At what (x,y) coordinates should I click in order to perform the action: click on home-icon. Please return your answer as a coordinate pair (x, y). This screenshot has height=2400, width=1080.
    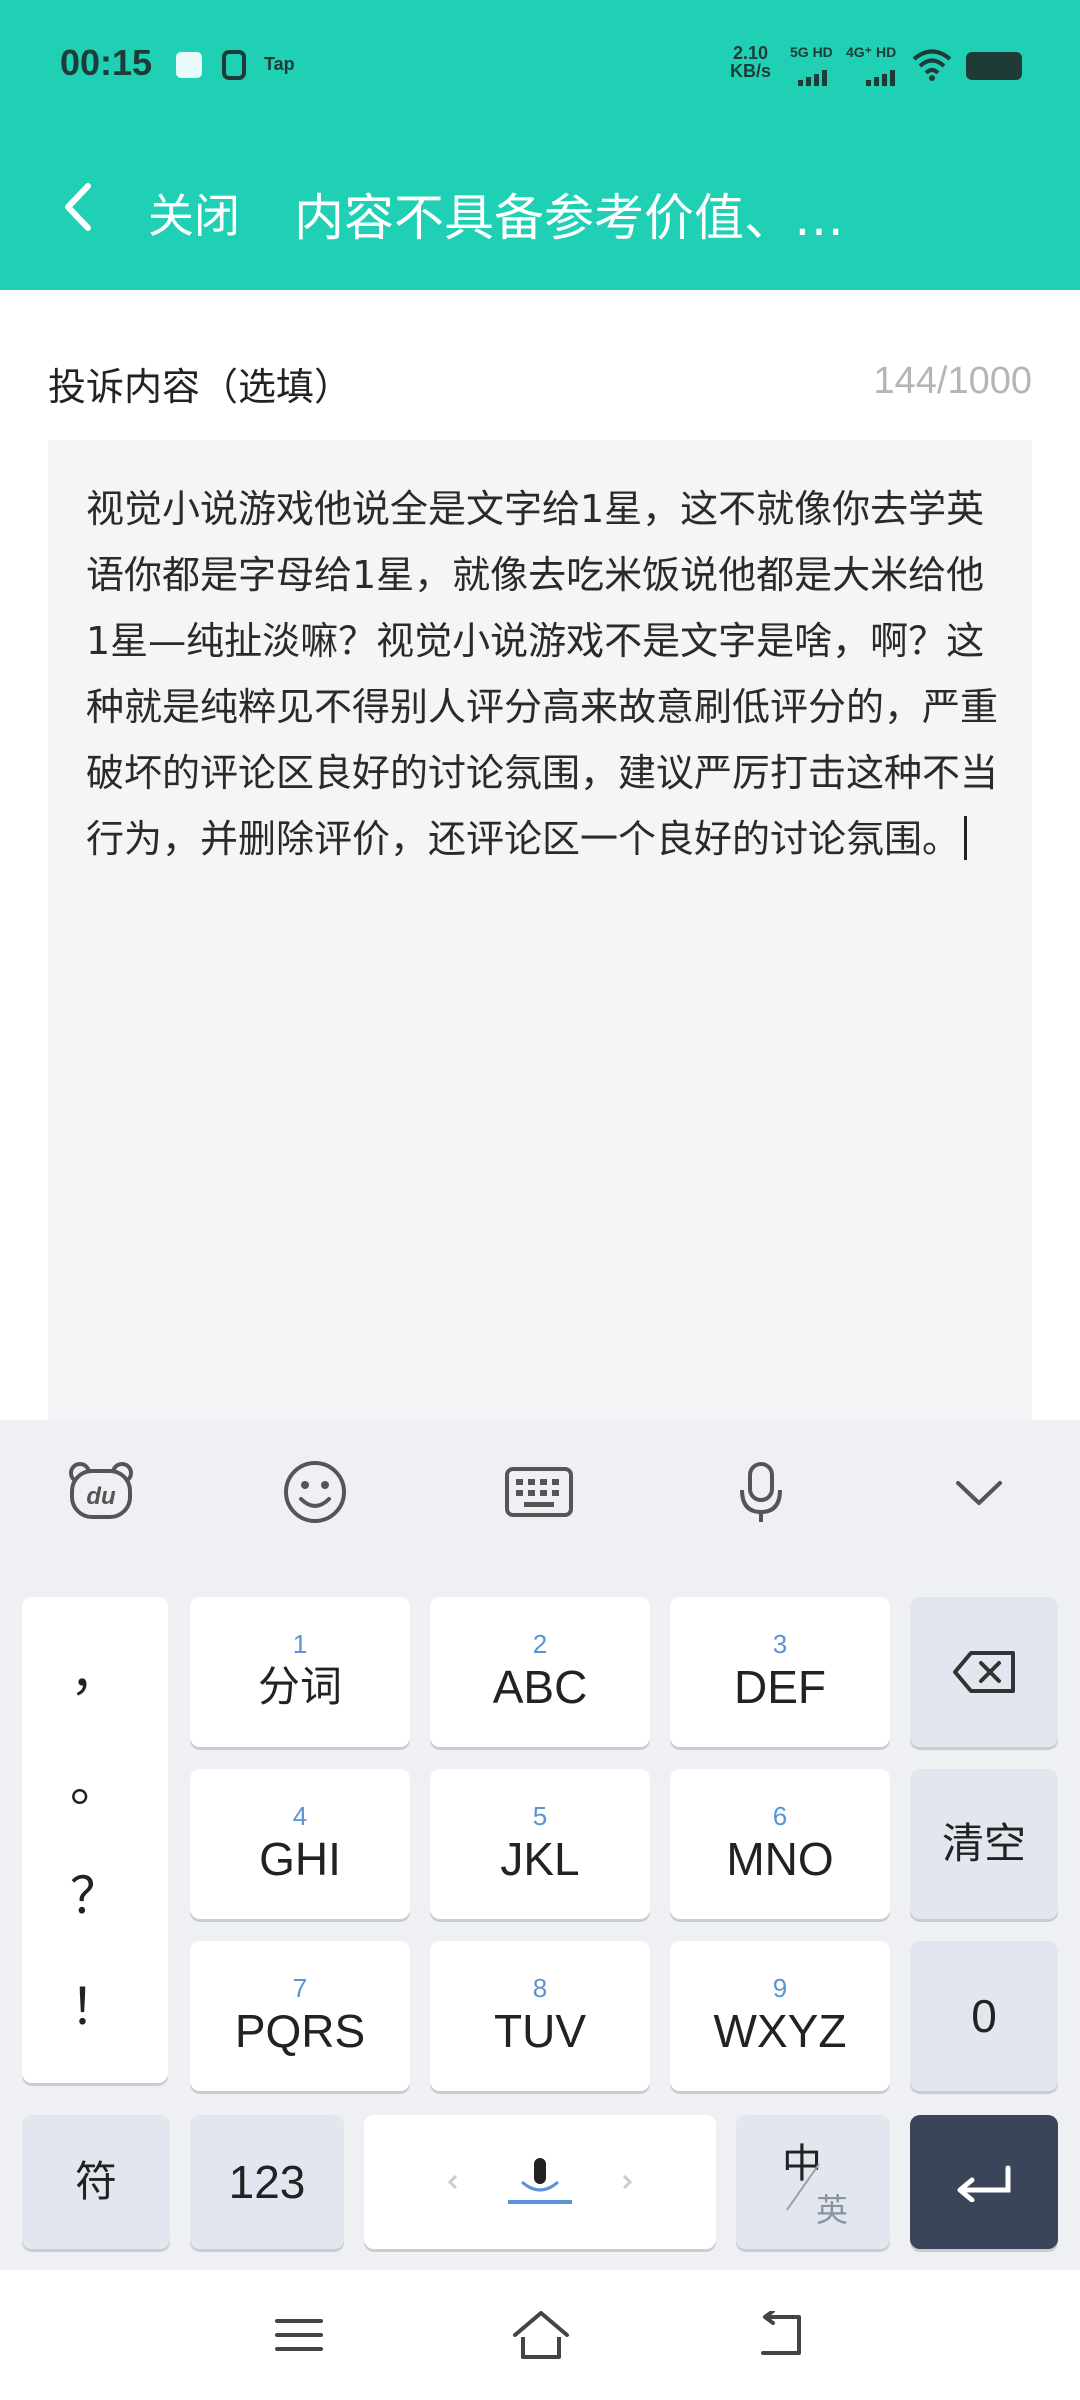
    Looking at the image, I should click on (541, 2335).